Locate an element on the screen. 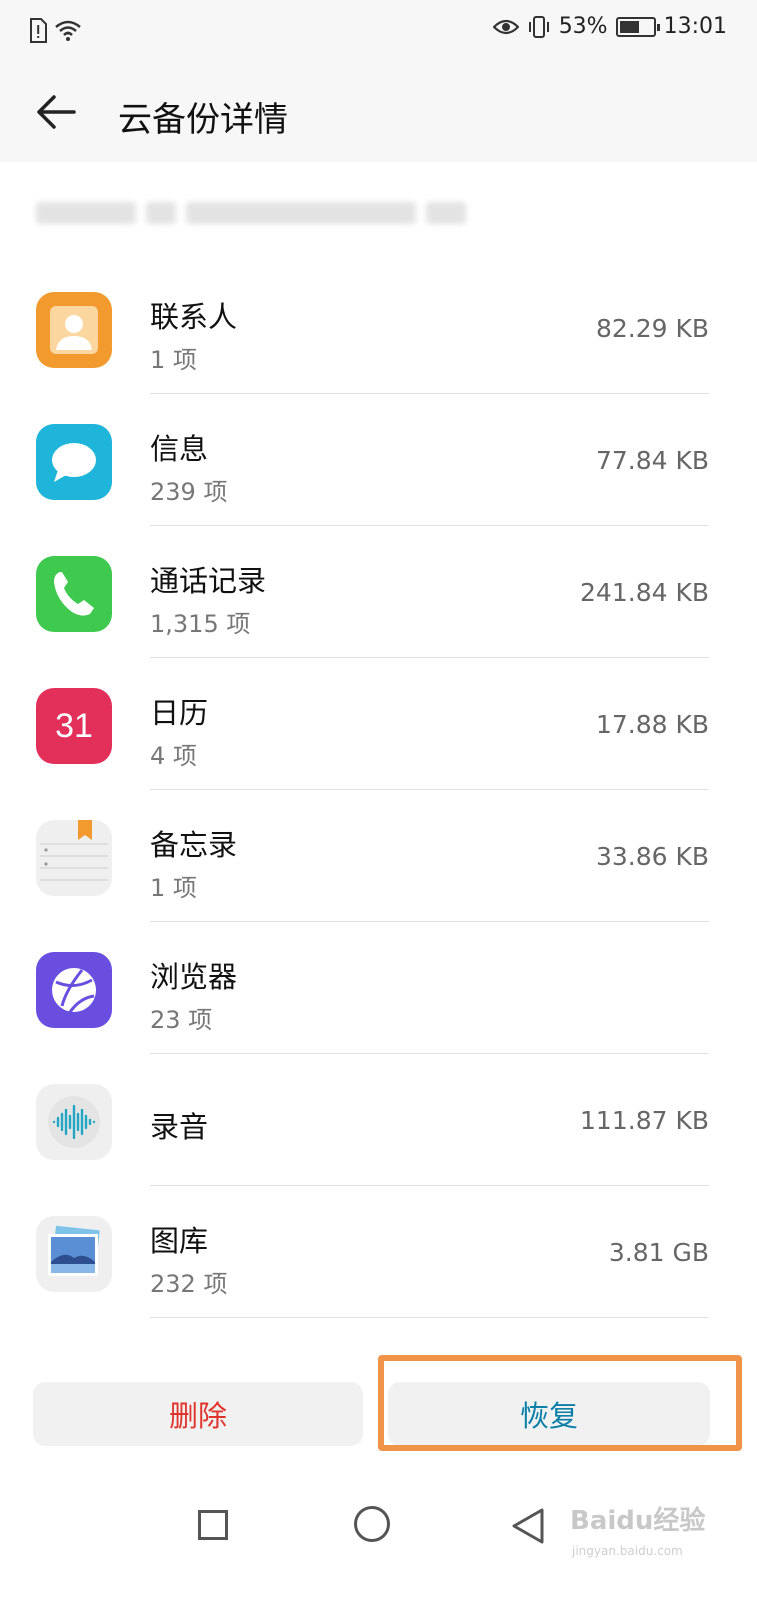 The height and width of the screenshot is (1600, 757). list-item-contacts: 联系人 1 项 82.29 KB is located at coordinates (378, 328).